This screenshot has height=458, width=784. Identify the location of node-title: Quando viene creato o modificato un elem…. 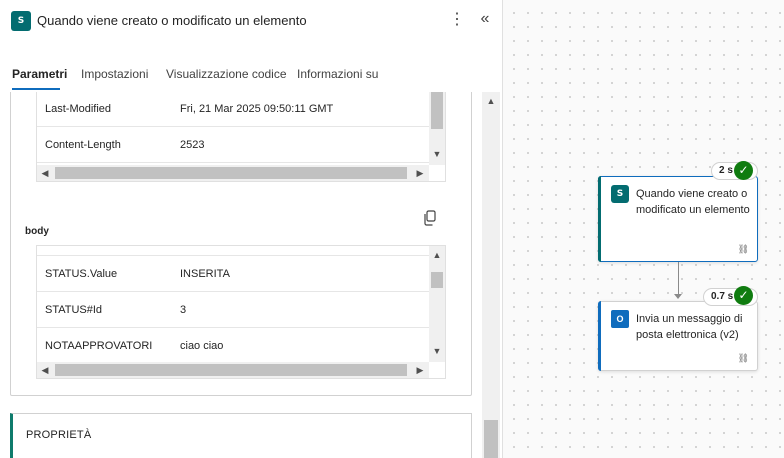
(693, 202).